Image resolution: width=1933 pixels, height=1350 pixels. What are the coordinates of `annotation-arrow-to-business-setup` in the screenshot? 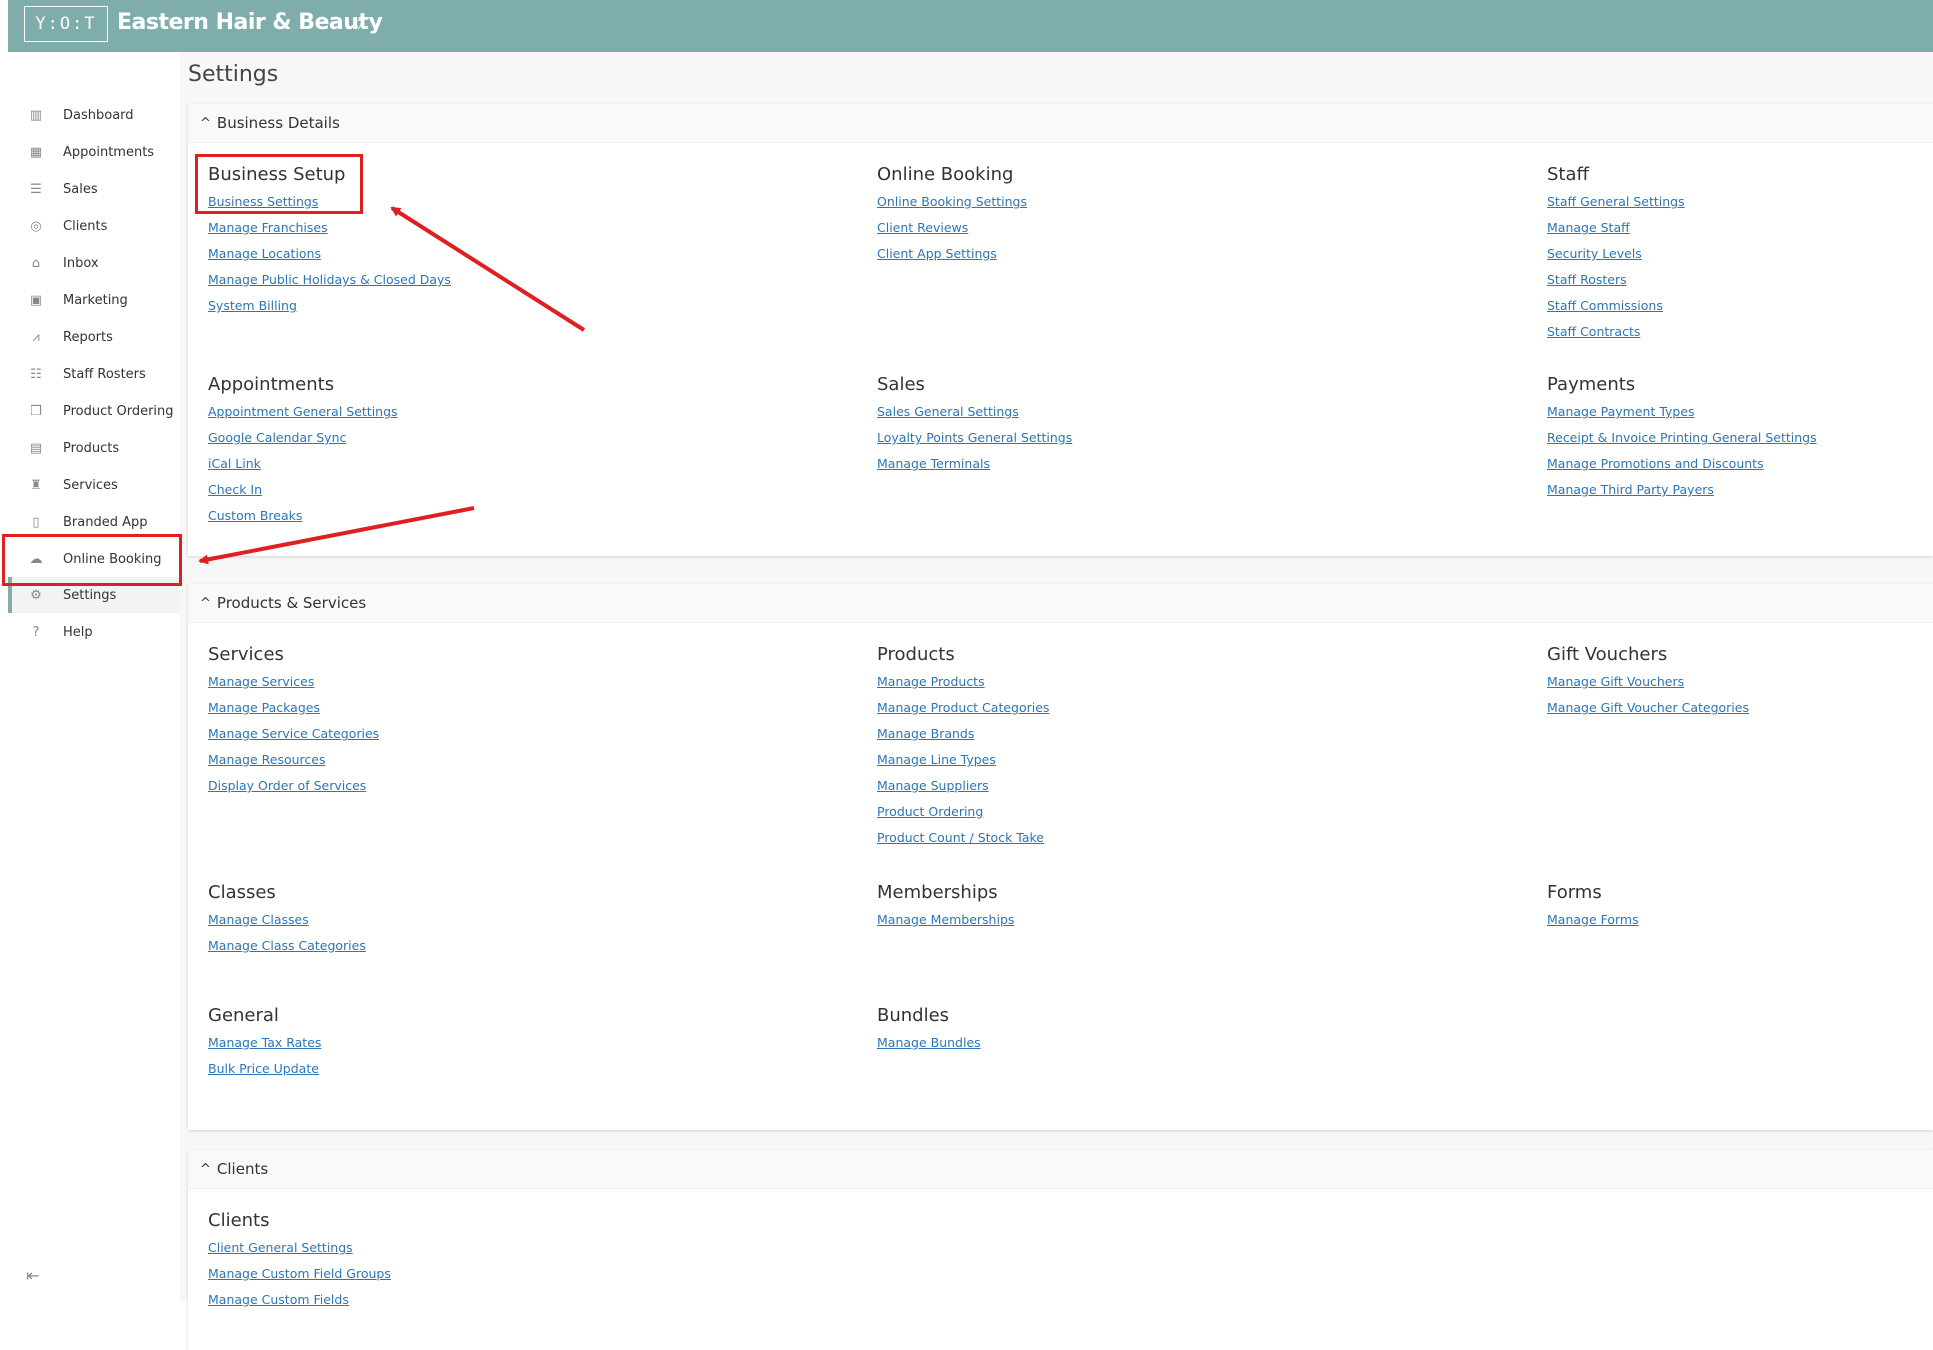 It's located at (488, 269).